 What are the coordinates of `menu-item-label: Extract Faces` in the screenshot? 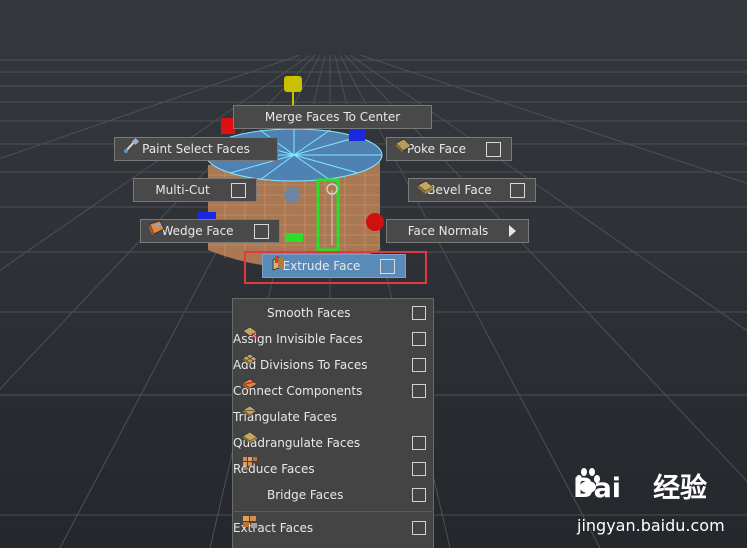 It's located at (273, 528).